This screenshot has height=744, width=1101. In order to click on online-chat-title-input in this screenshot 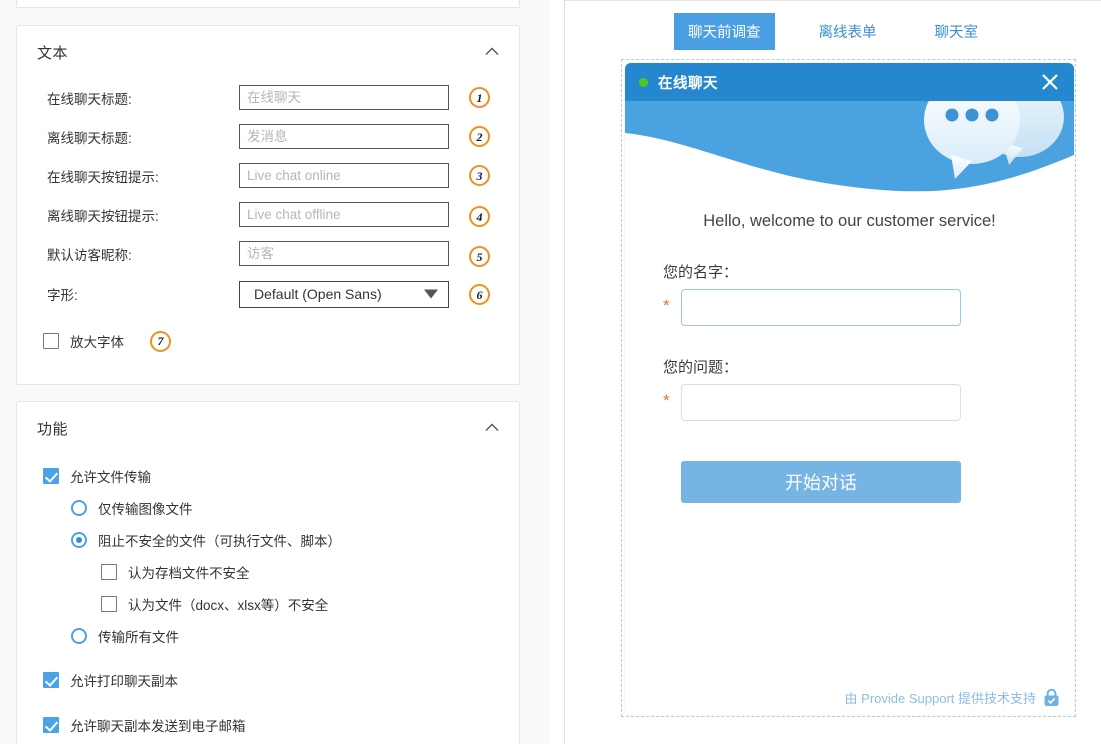, I will do `click(344, 97)`.